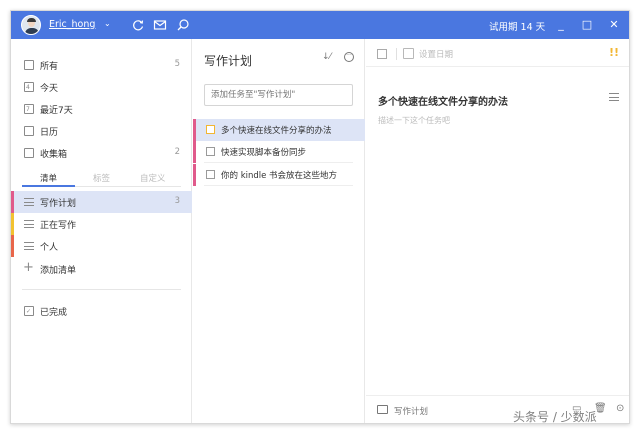  Describe the element at coordinates (101, 153) in the screenshot. I see `sidebar-item-inbox: 收集箱 2` at that location.